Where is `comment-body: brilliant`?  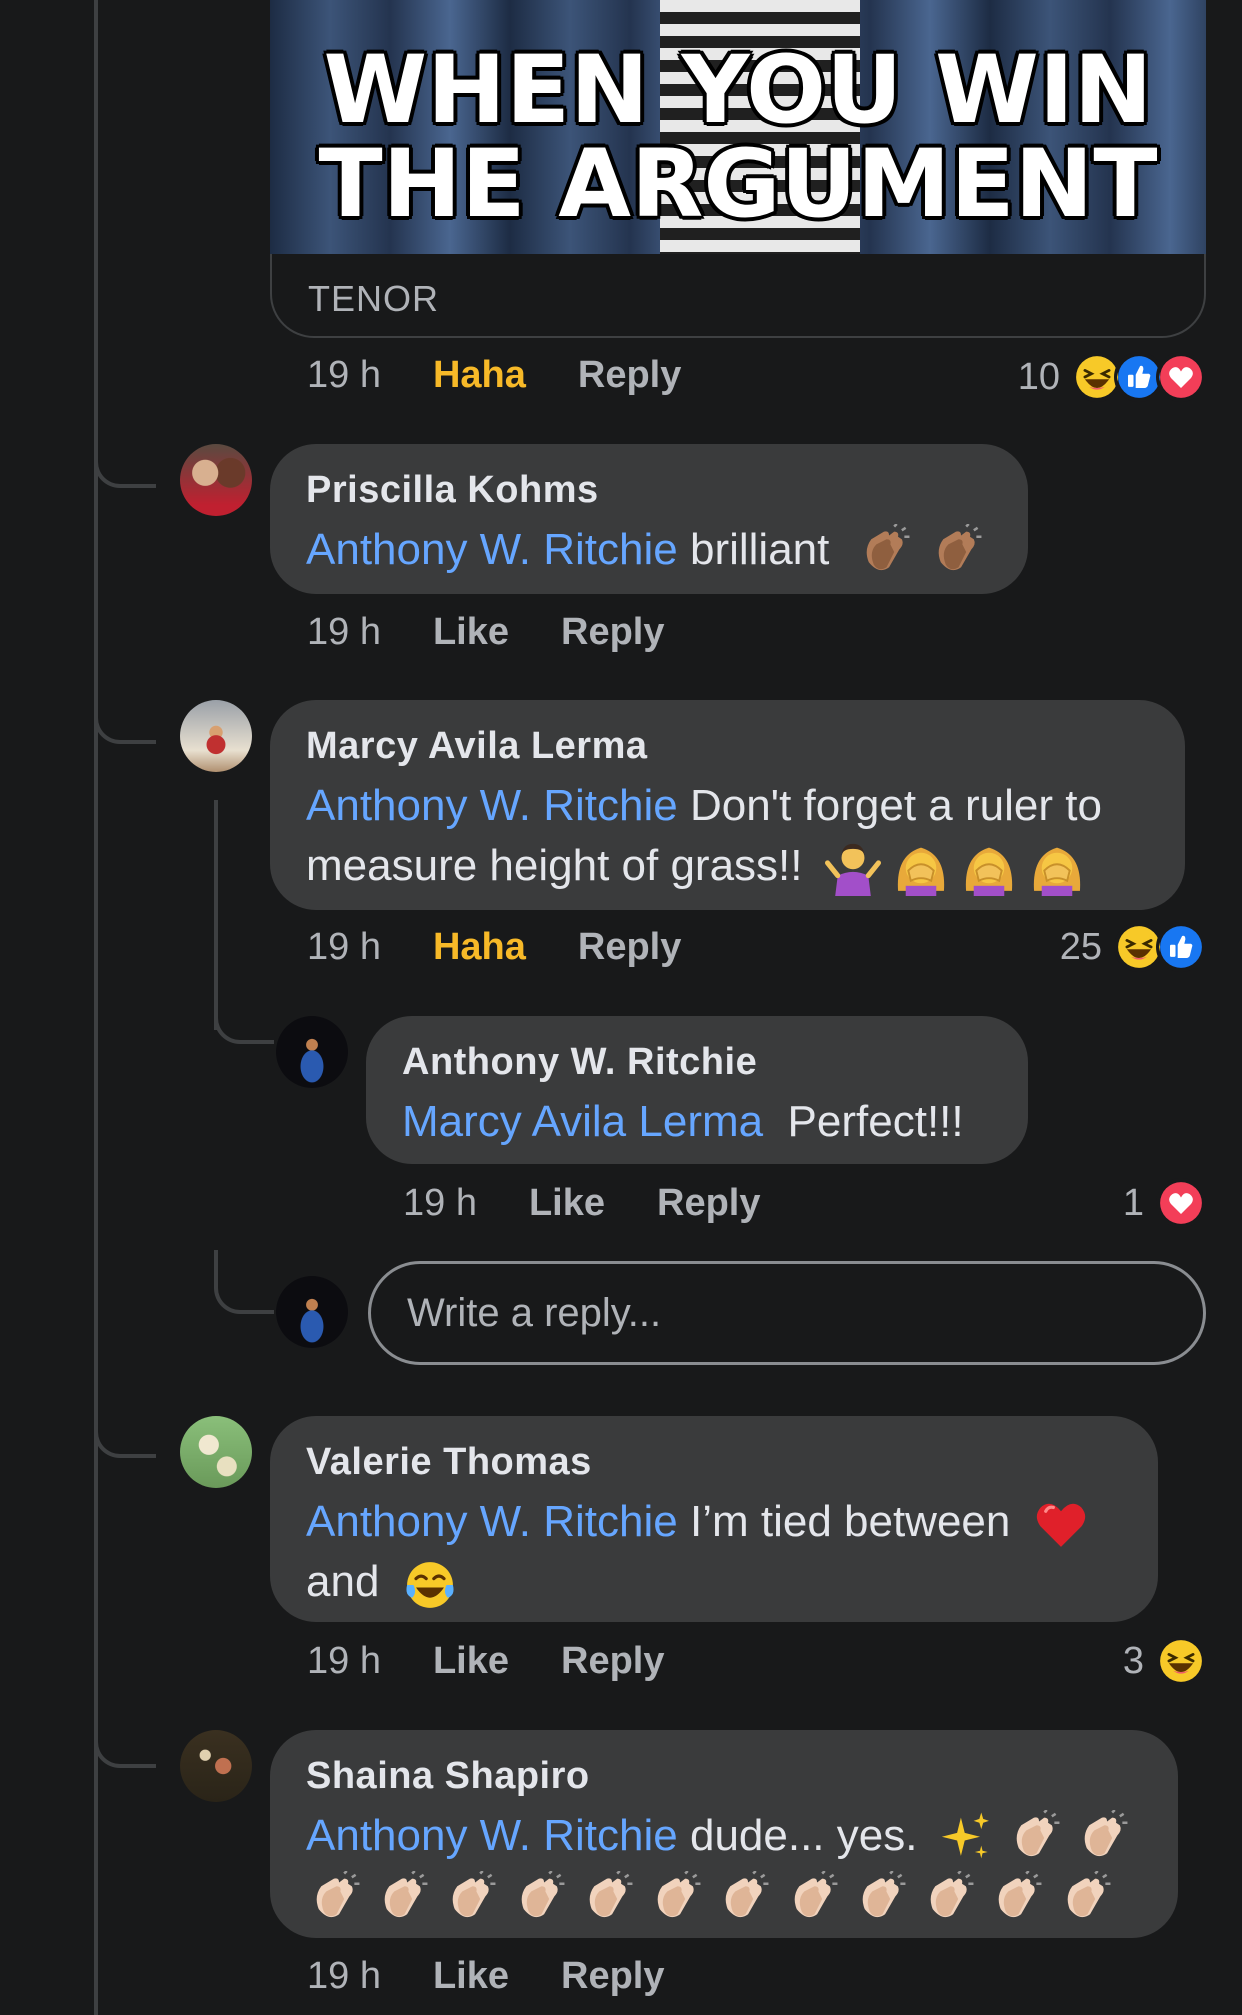 comment-body: brilliant is located at coordinates (759, 549).